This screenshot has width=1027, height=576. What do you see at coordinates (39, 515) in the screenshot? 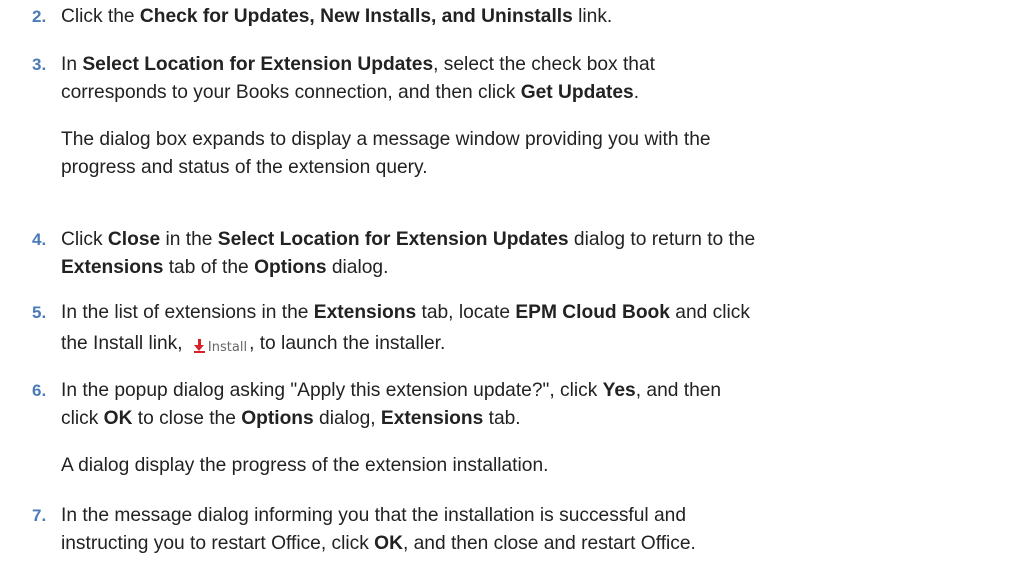
I see `step-number: 7.` at bounding box center [39, 515].